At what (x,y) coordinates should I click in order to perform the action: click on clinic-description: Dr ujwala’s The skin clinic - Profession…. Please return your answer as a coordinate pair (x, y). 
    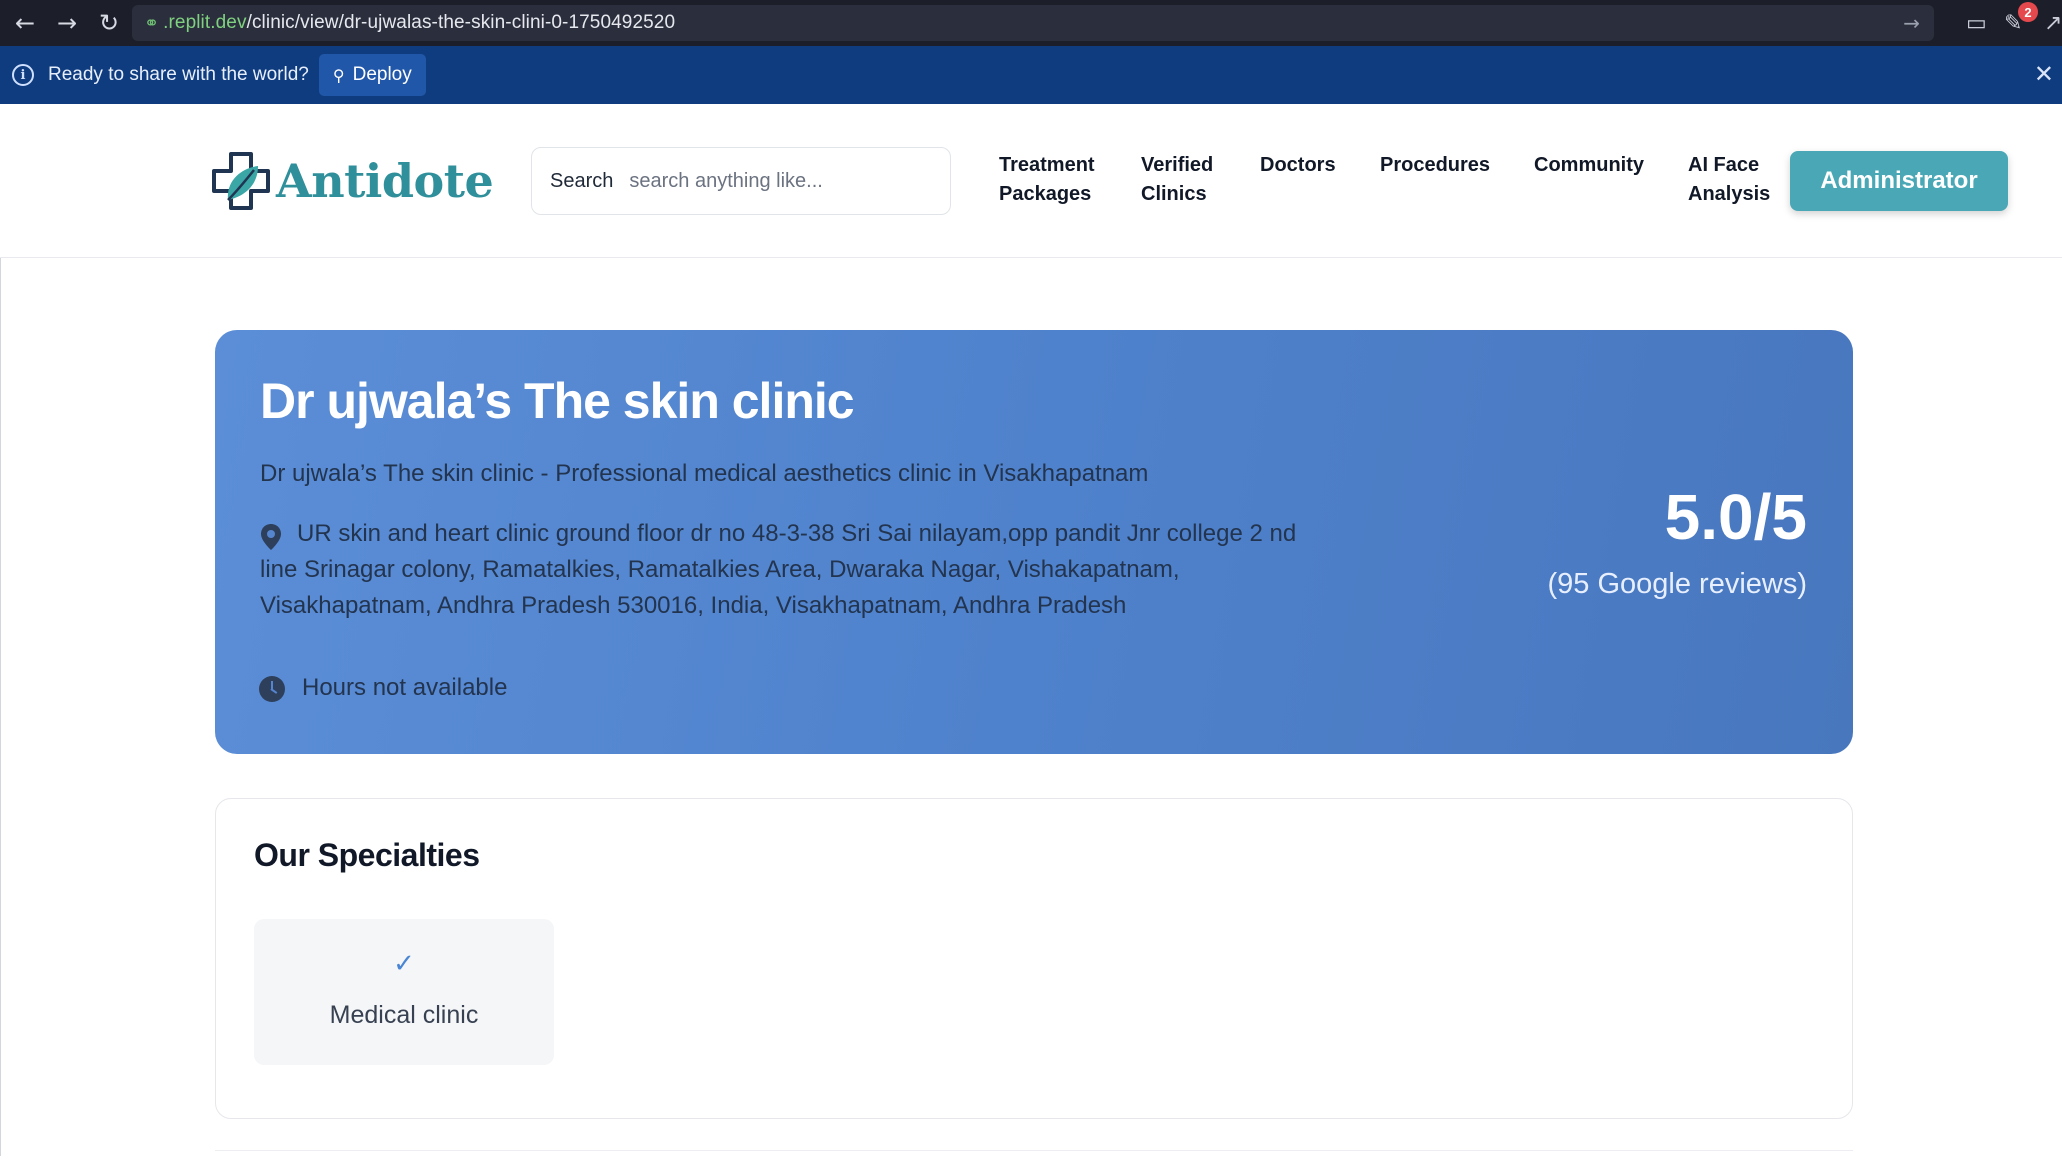
    Looking at the image, I should click on (704, 473).